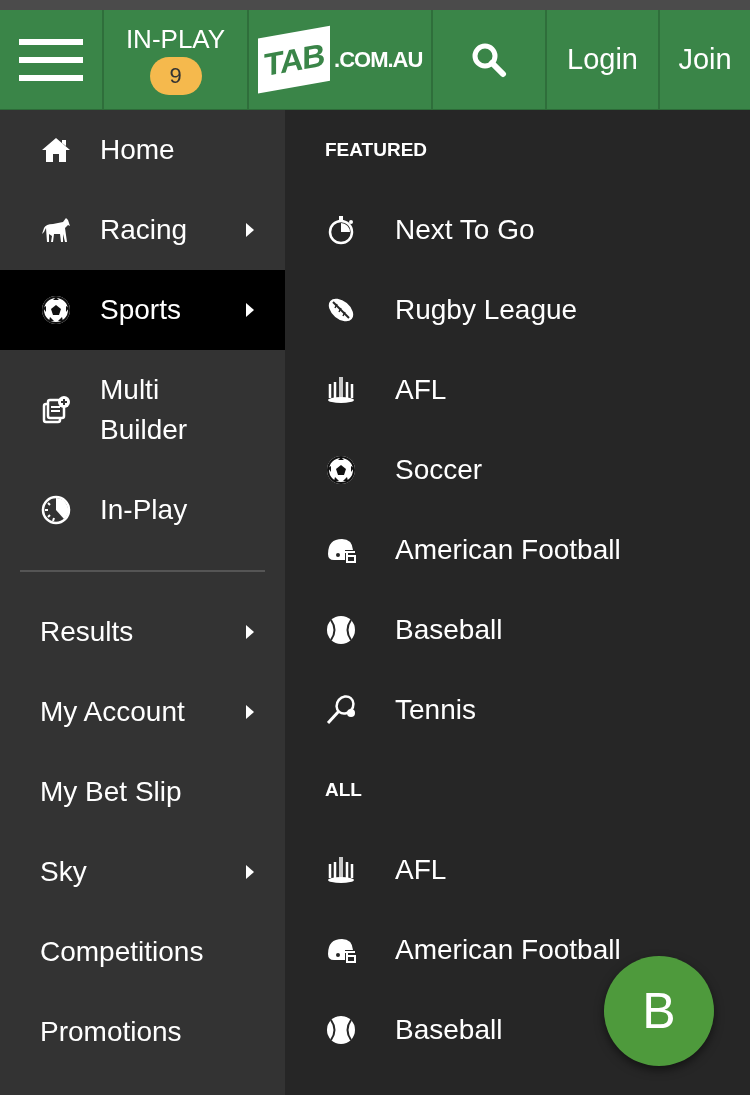 The height and width of the screenshot is (1095, 750). I want to click on in-play-button: IN-PLAY 9, so click(176, 59).